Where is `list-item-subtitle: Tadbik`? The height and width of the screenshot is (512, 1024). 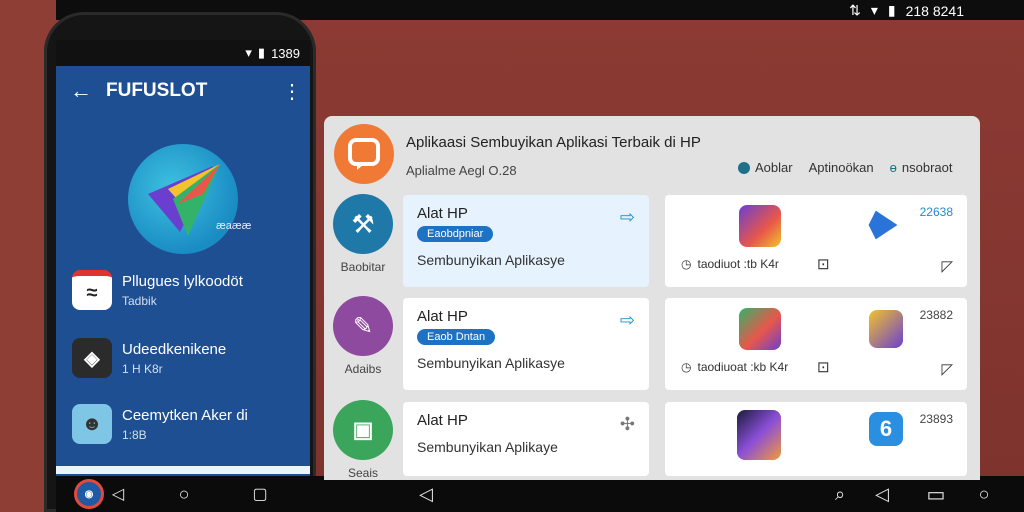 list-item-subtitle: Tadbik is located at coordinates (139, 300).